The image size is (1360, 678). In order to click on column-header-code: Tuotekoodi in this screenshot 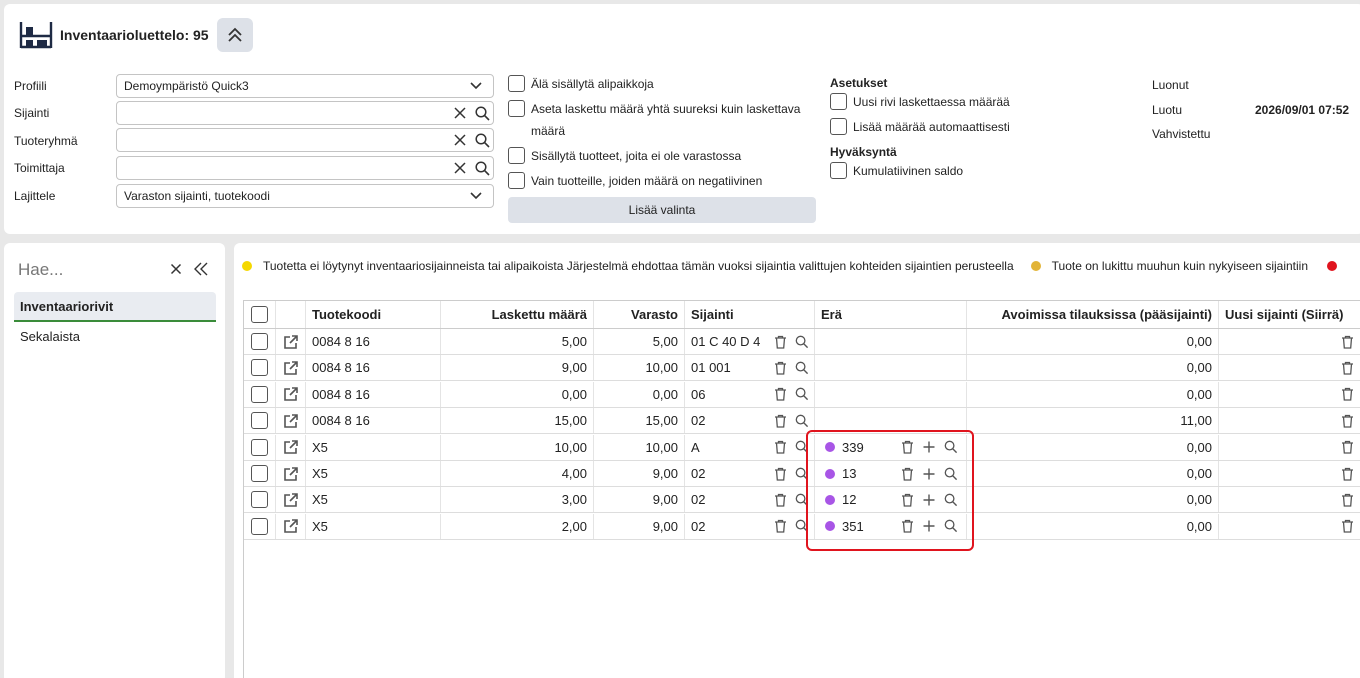, I will do `click(373, 314)`.